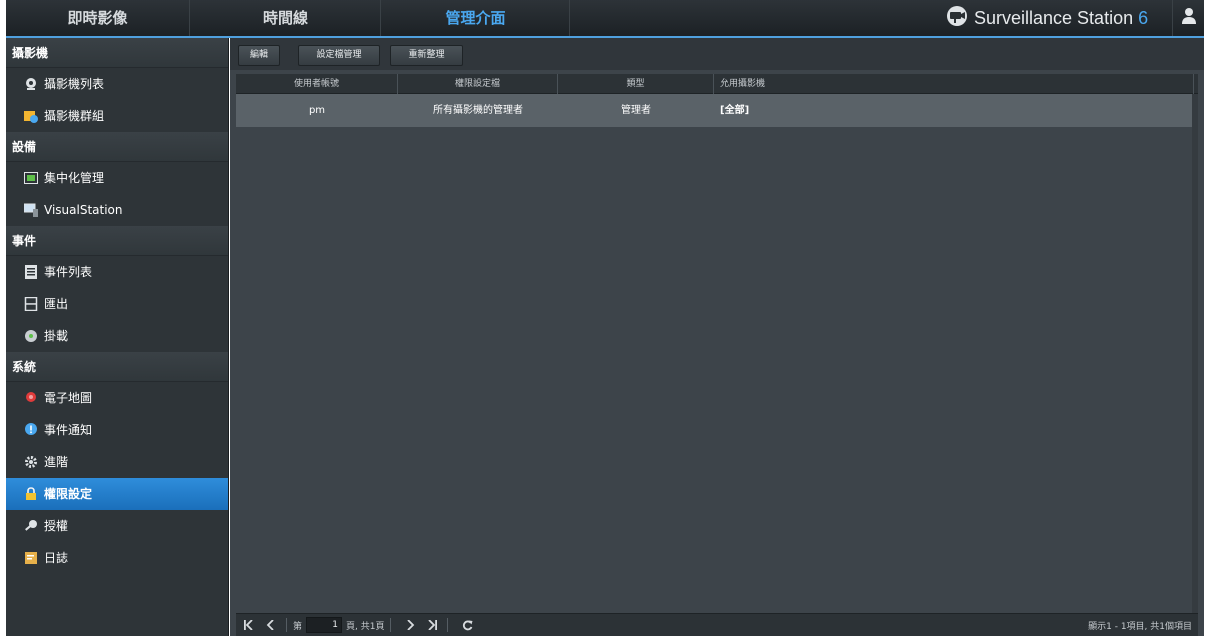 The image size is (1207, 641). Describe the element at coordinates (735, 110) in the screenshot. I see `cell-cameras: [全部]` at that location.